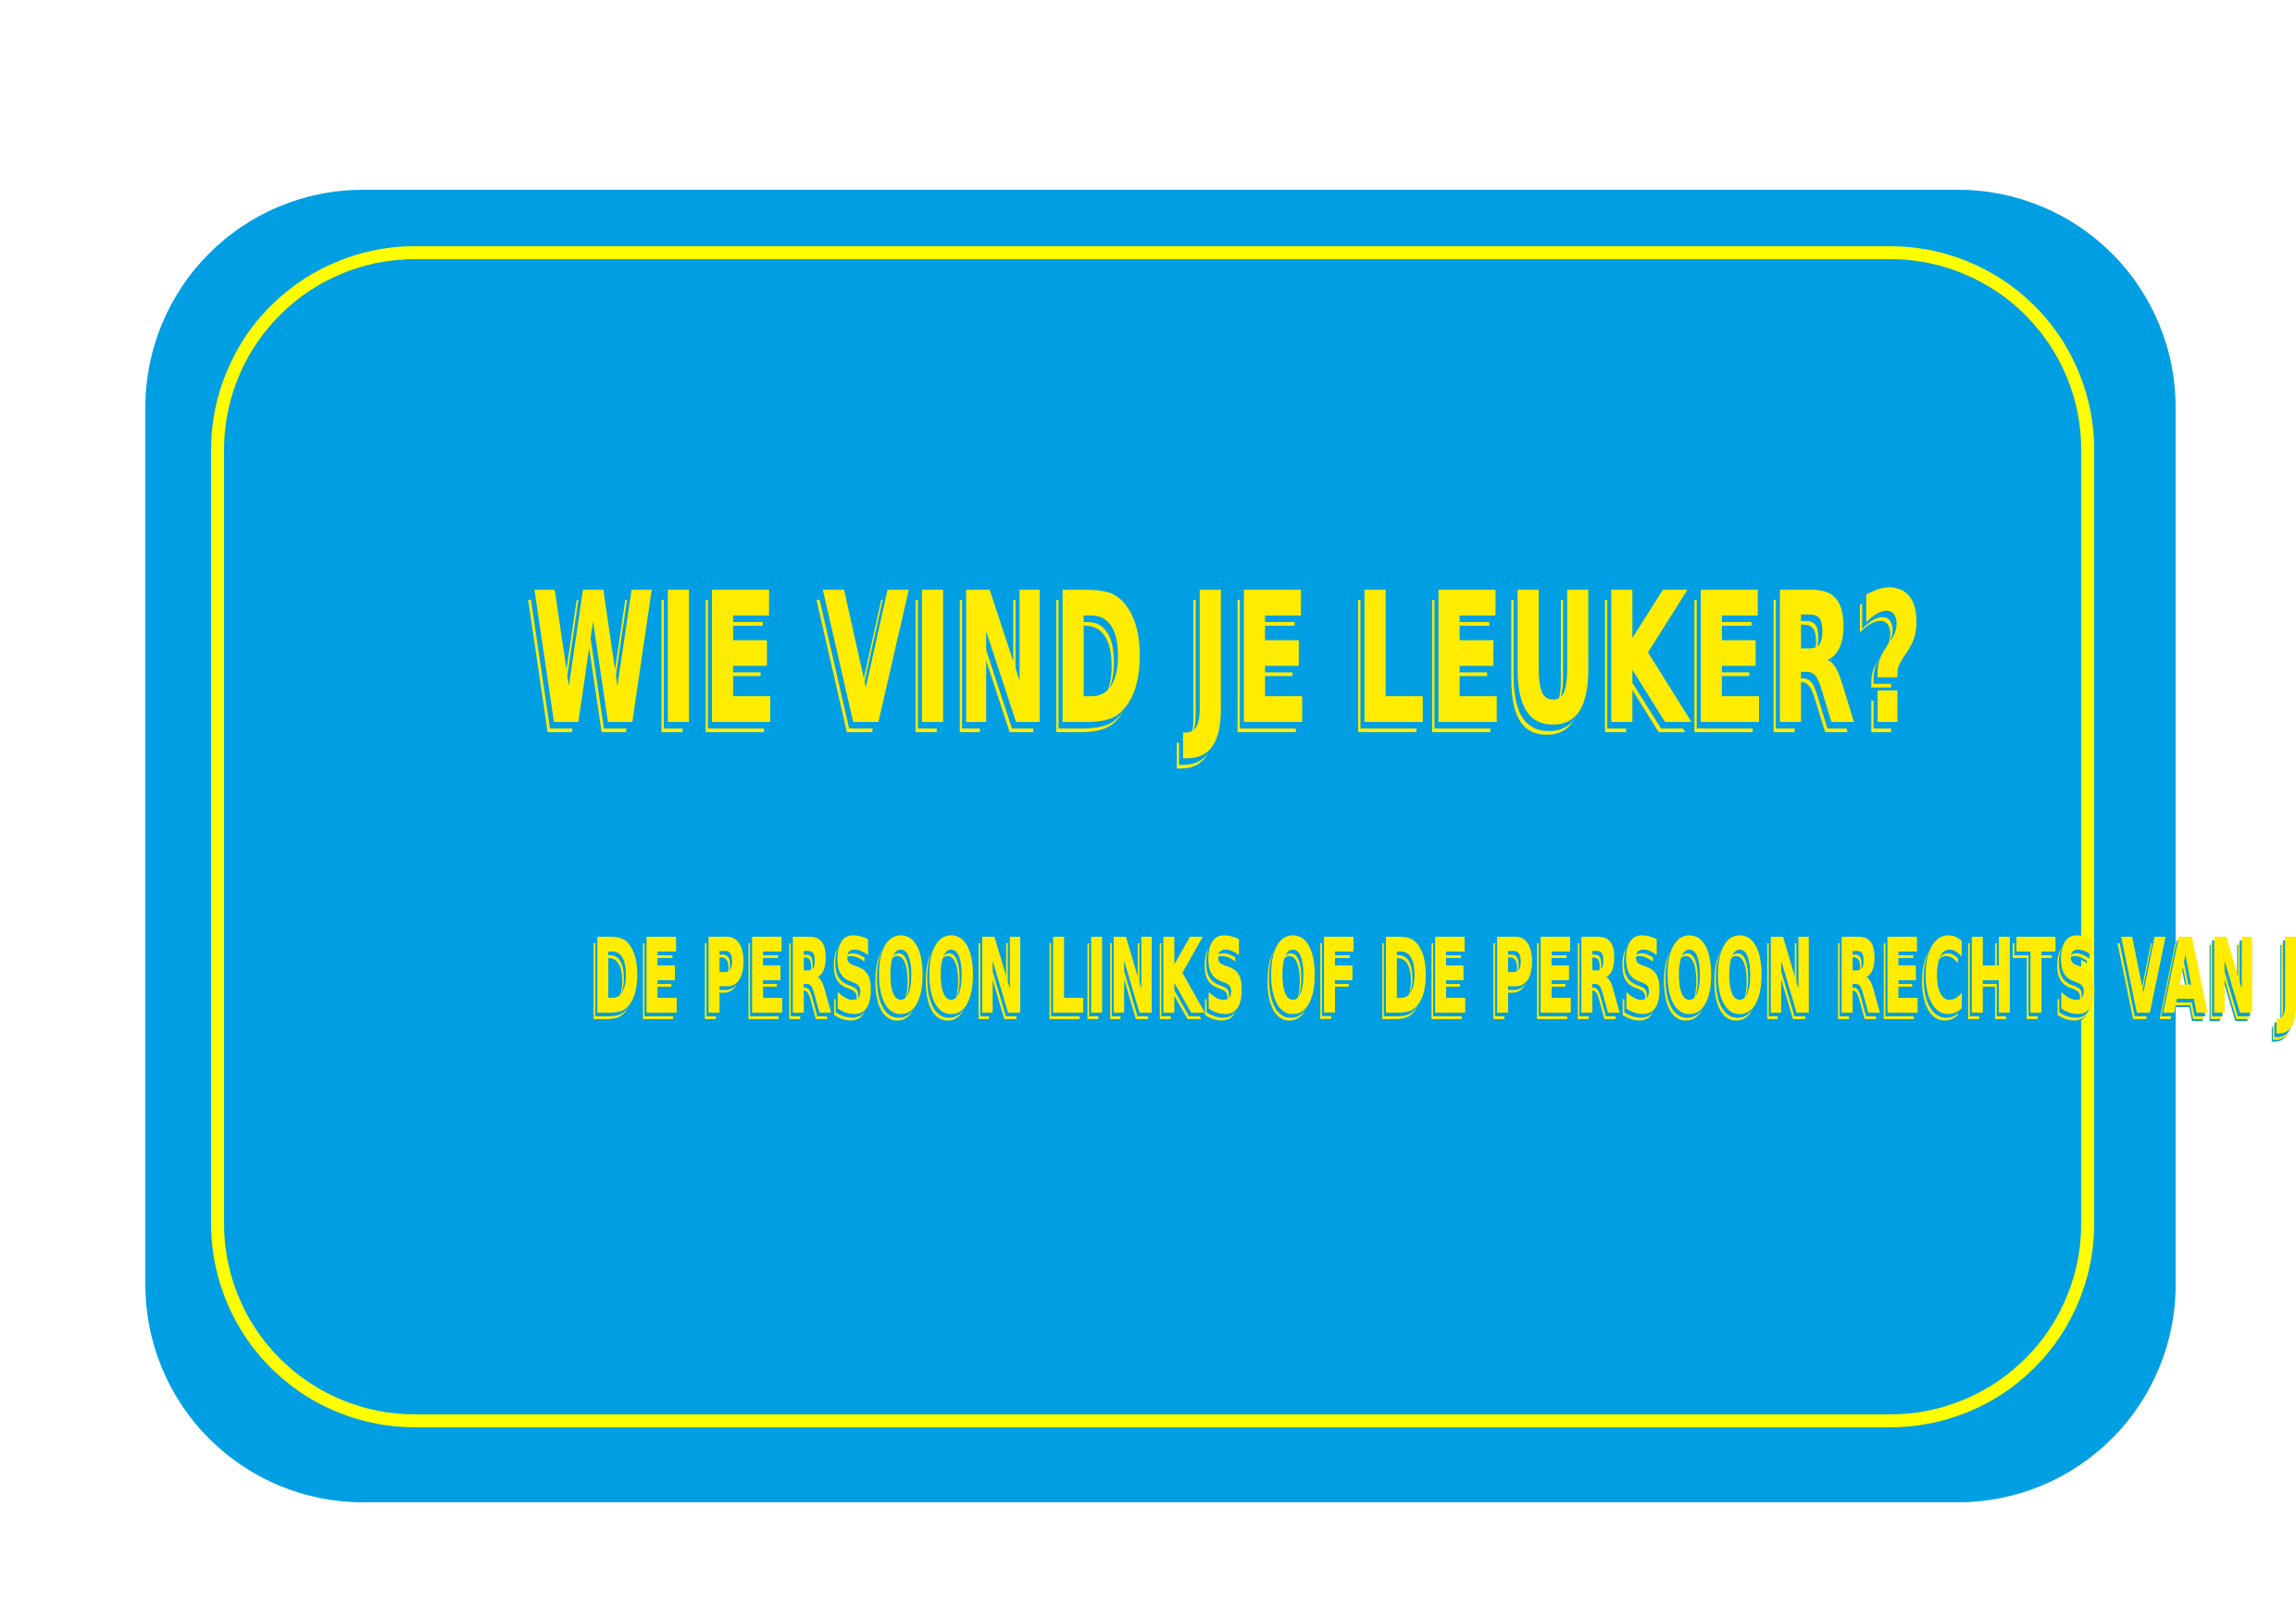 Image resolution: width=2296 pixels, height=1618 pixels. I want to click on card-title: WIE VIND JE LEUKER?, so click(1228, 659).